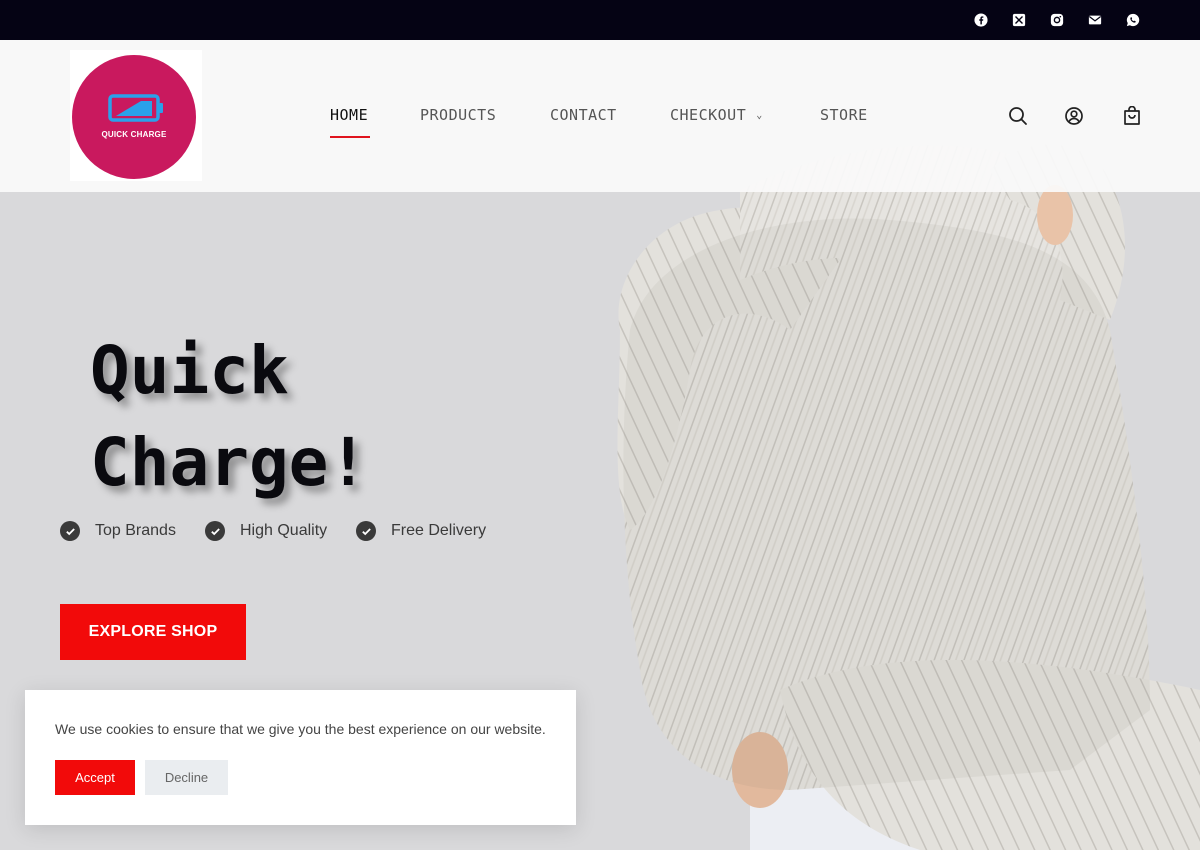  What do you see at coordinates (95, 777) in the screenshot?
I see `cookie-accept-button: Accept` at bounding box center [95, 777].